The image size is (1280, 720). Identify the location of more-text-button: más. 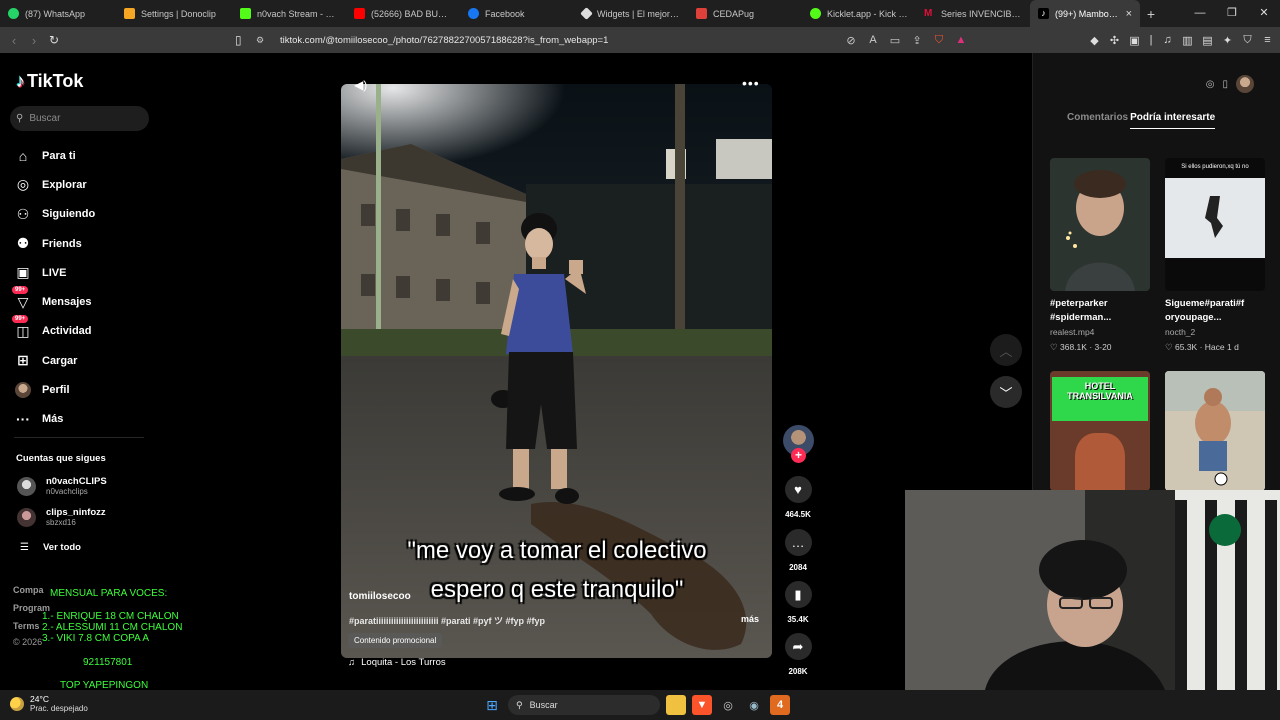
(750, 619).